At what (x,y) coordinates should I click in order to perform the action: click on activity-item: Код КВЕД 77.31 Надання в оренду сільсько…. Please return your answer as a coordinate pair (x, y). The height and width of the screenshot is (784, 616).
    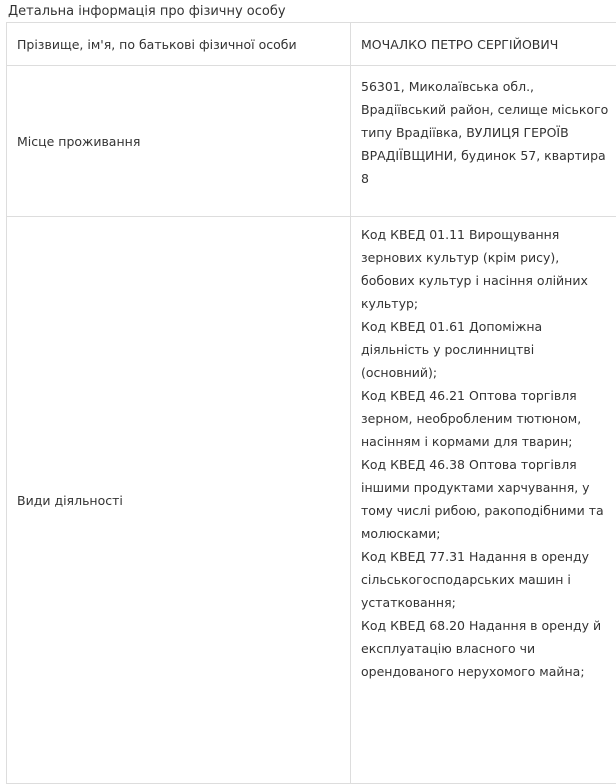
    Looking at the image, I should click on (486, 579).